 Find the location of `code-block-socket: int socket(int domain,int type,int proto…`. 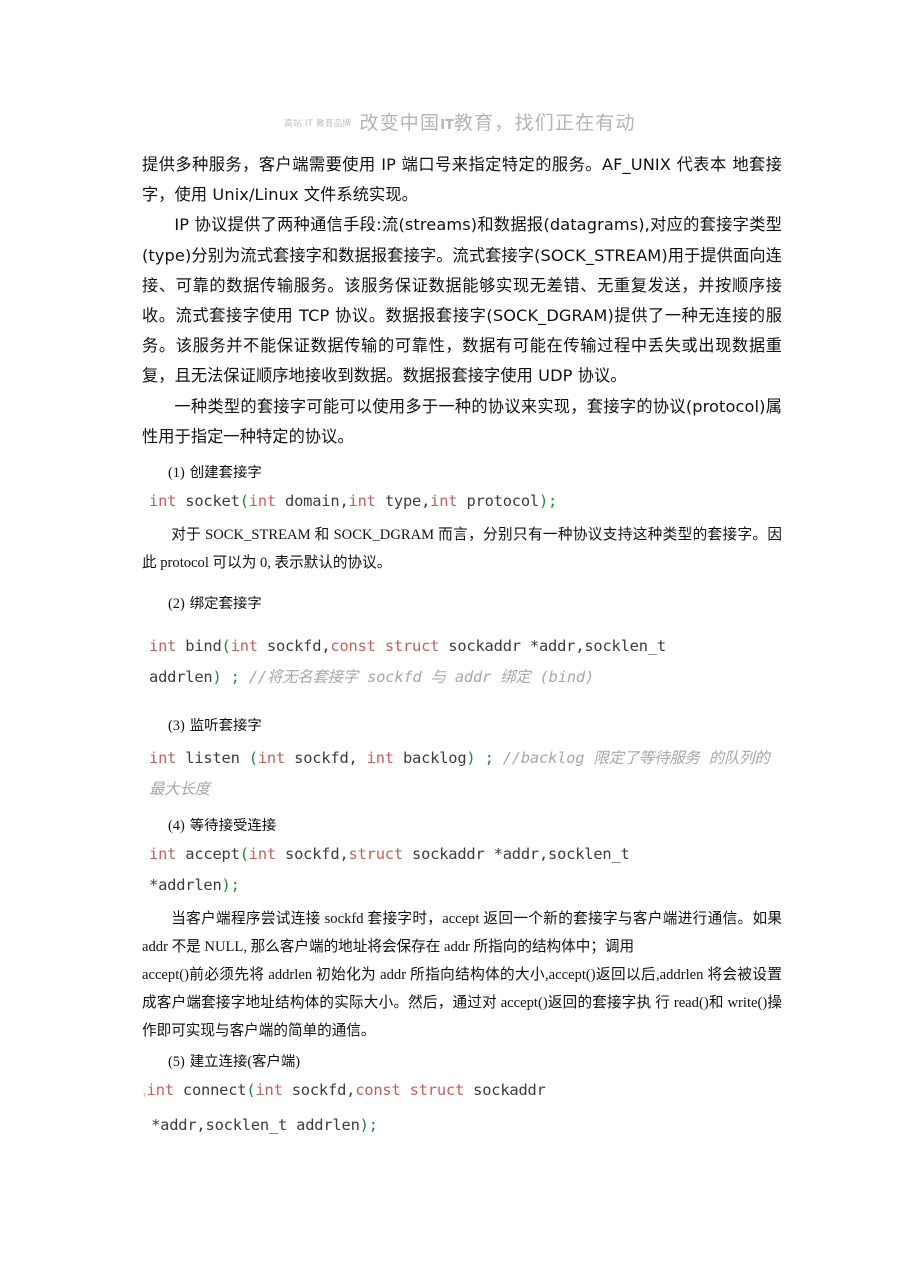

code-block-socket: int socket(int domain,int type,int proto… is located at coordinates (353, 501).